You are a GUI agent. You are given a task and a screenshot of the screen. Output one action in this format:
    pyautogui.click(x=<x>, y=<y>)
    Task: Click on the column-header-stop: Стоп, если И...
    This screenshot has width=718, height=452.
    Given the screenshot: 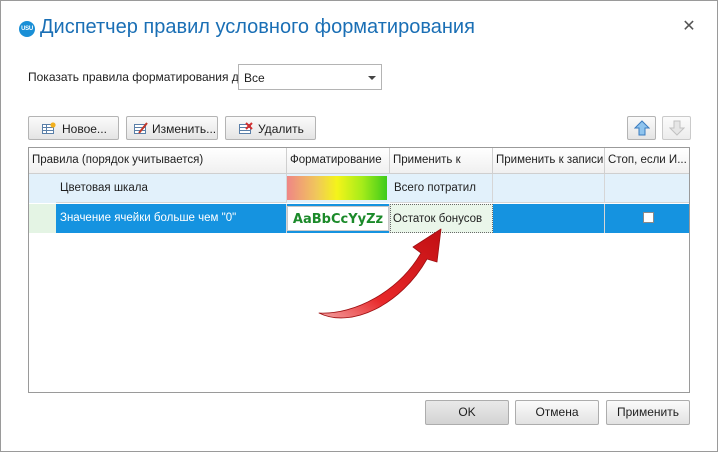 What is the action you would take?
    pyautogui.click(x=647, y=161)
    